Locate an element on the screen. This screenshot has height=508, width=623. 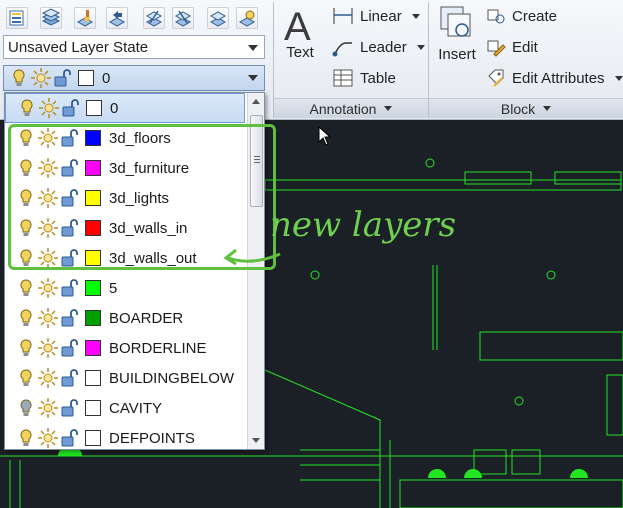
text-button-label: Text is located at coordinates (300, 52).